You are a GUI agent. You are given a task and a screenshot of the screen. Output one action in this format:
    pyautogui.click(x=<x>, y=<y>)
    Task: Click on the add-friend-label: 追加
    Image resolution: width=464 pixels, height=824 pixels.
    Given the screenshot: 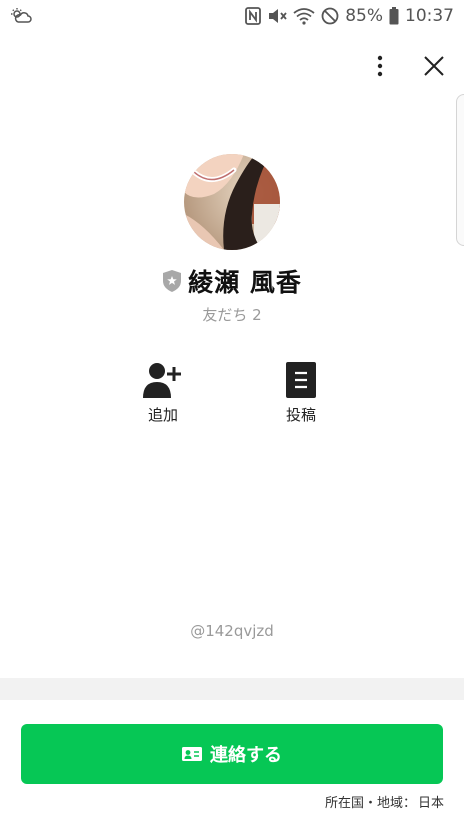 What is the action you would take?
    pyautogui.click(x=162, y=415)
    